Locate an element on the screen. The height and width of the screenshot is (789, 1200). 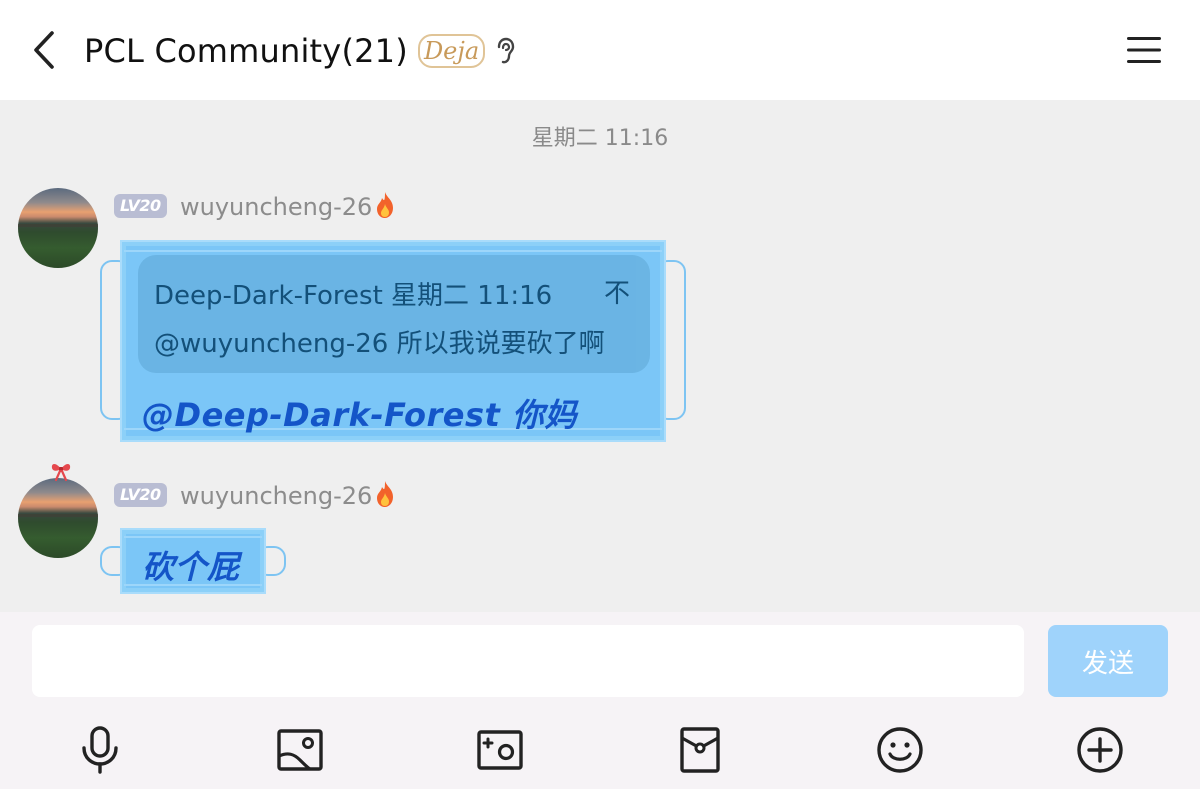
reply-header: Deep-Dark-Forest 星期二 11:16 is located at coordinates (353, 296).